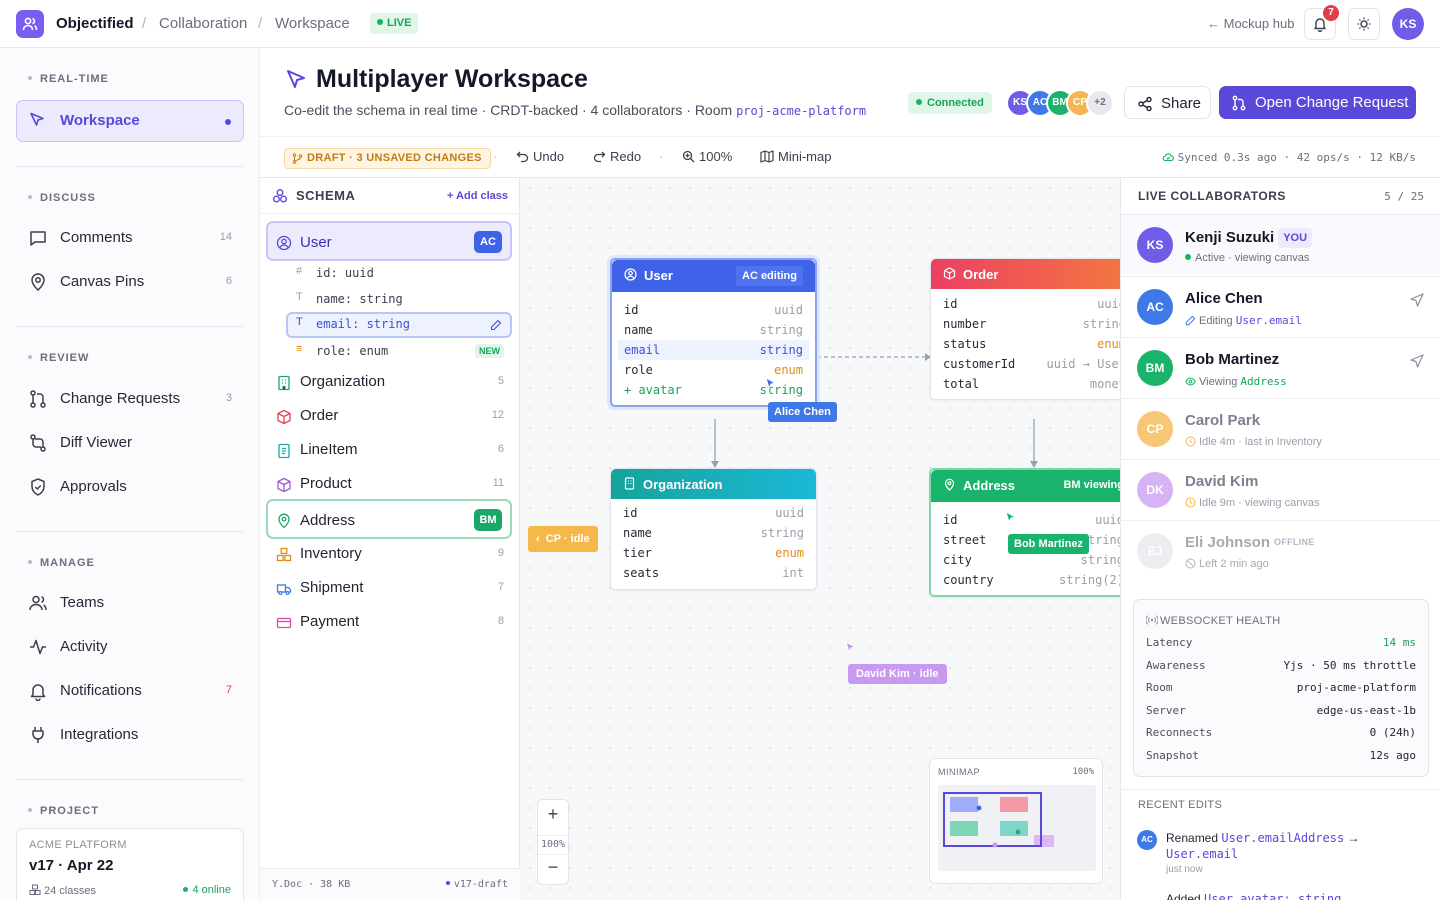 Image resolution: width=1440 pixels, height=900 pixels. What do you see at coordinates (359, 299) in the screenshot?
I see `field-text: name: string` at bounding box center [359, 299].